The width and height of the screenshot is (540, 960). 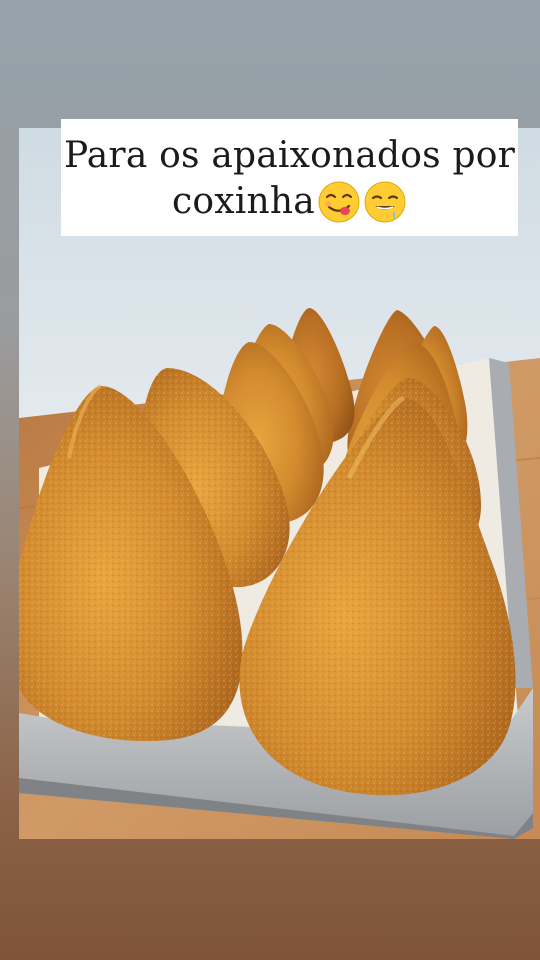 I want to click on caption-line-2: coxinha, so click(x=289, y=202).